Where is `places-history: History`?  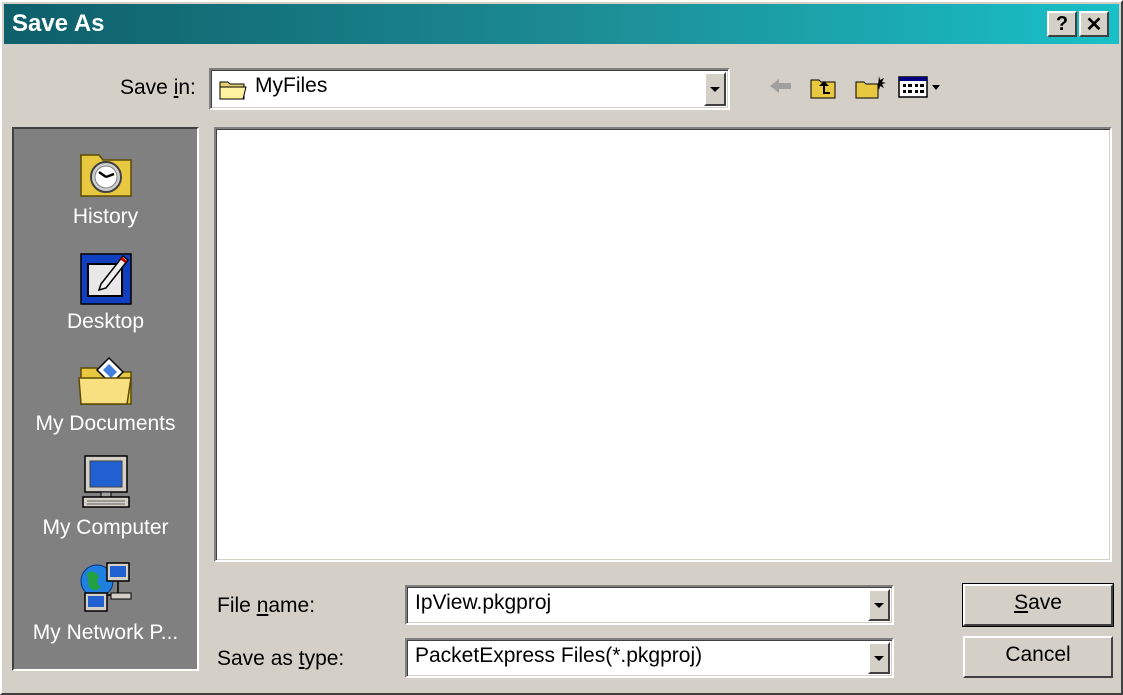 places-history: History is located at coordinates (105, 185).